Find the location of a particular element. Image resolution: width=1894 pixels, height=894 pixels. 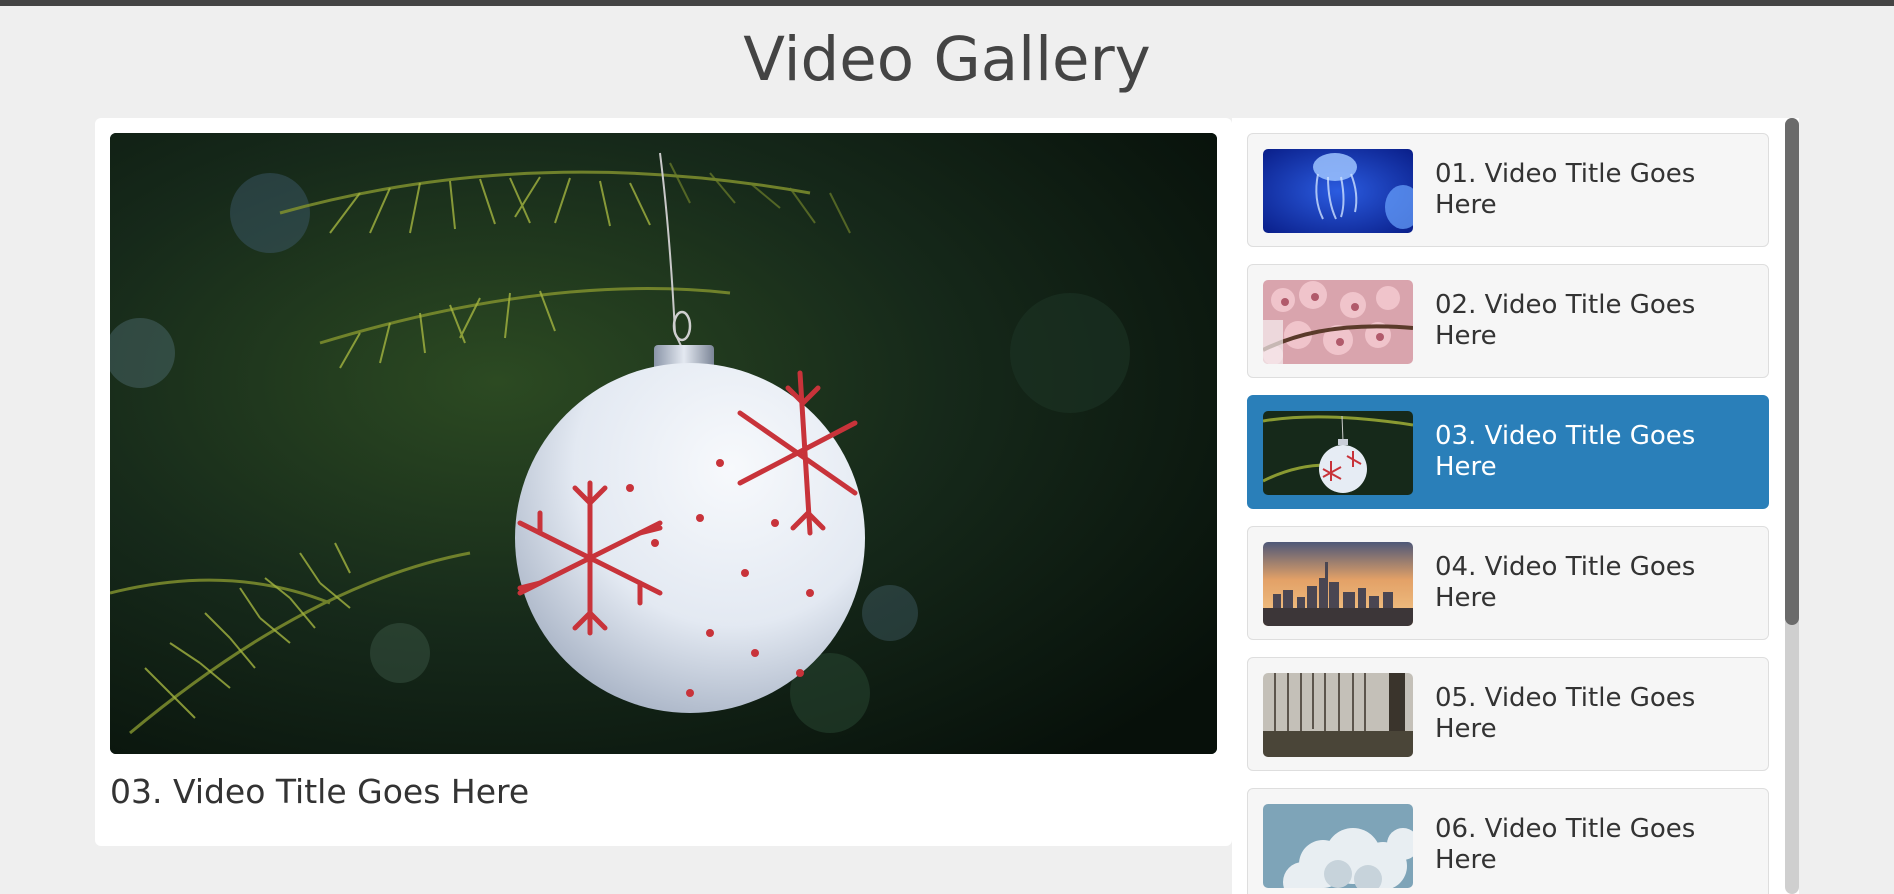

playlist-item-4: 04. Video Title Goes Here is located at coordinates (1508, 583).